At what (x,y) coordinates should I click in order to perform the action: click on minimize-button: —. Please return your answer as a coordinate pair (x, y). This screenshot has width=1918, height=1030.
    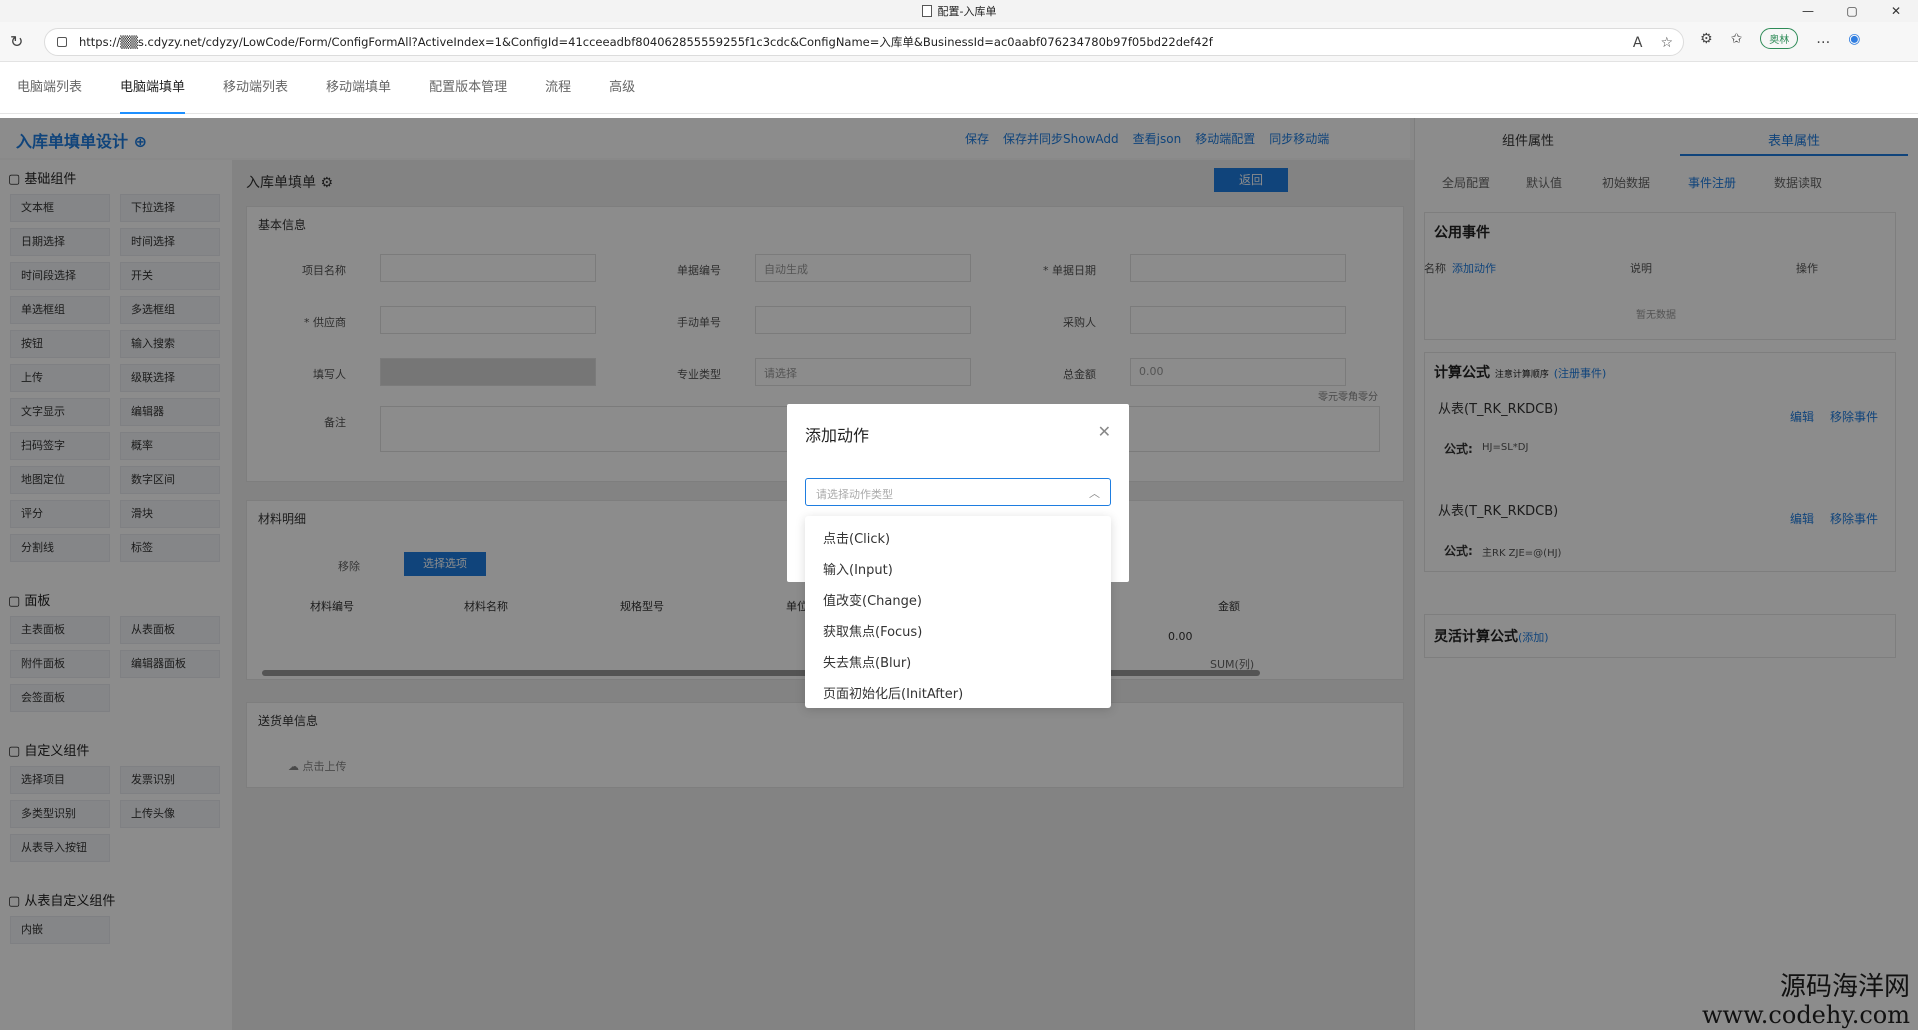
    Looking at the image, I should click on (1808, 11).